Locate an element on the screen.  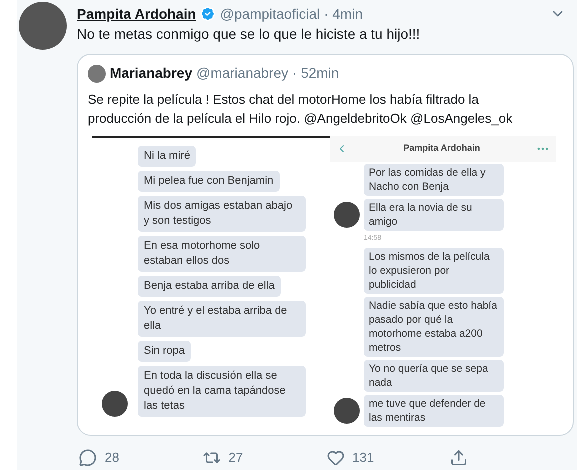
like-icon is located at coordinates (335, 457).